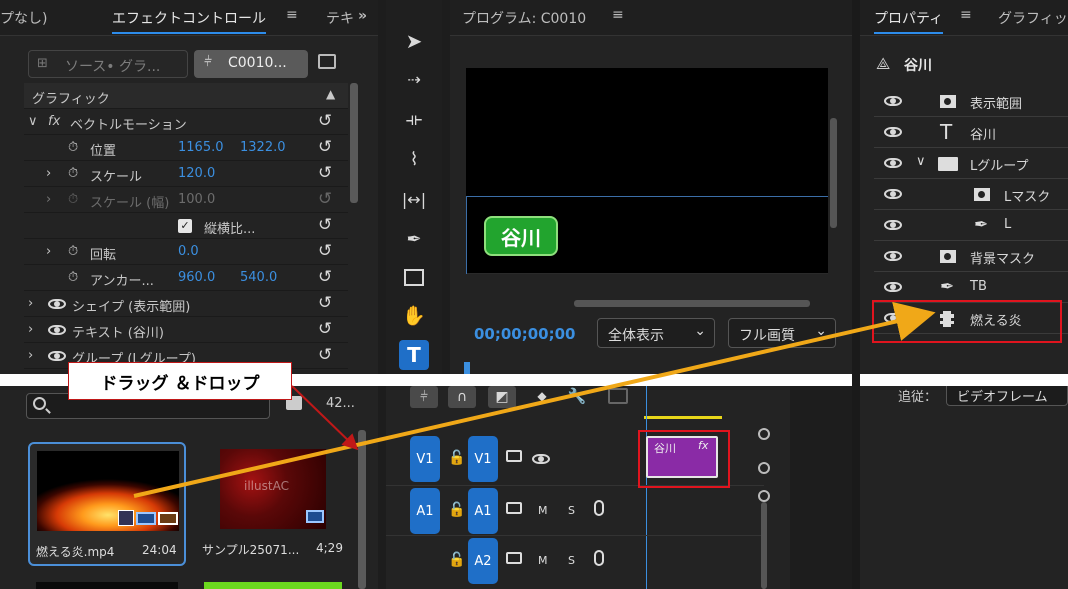  What do you see at coordinates (325, 418) in the screenshot?
I see `callout-pointer-arrow` at bounding box center [325, 418].